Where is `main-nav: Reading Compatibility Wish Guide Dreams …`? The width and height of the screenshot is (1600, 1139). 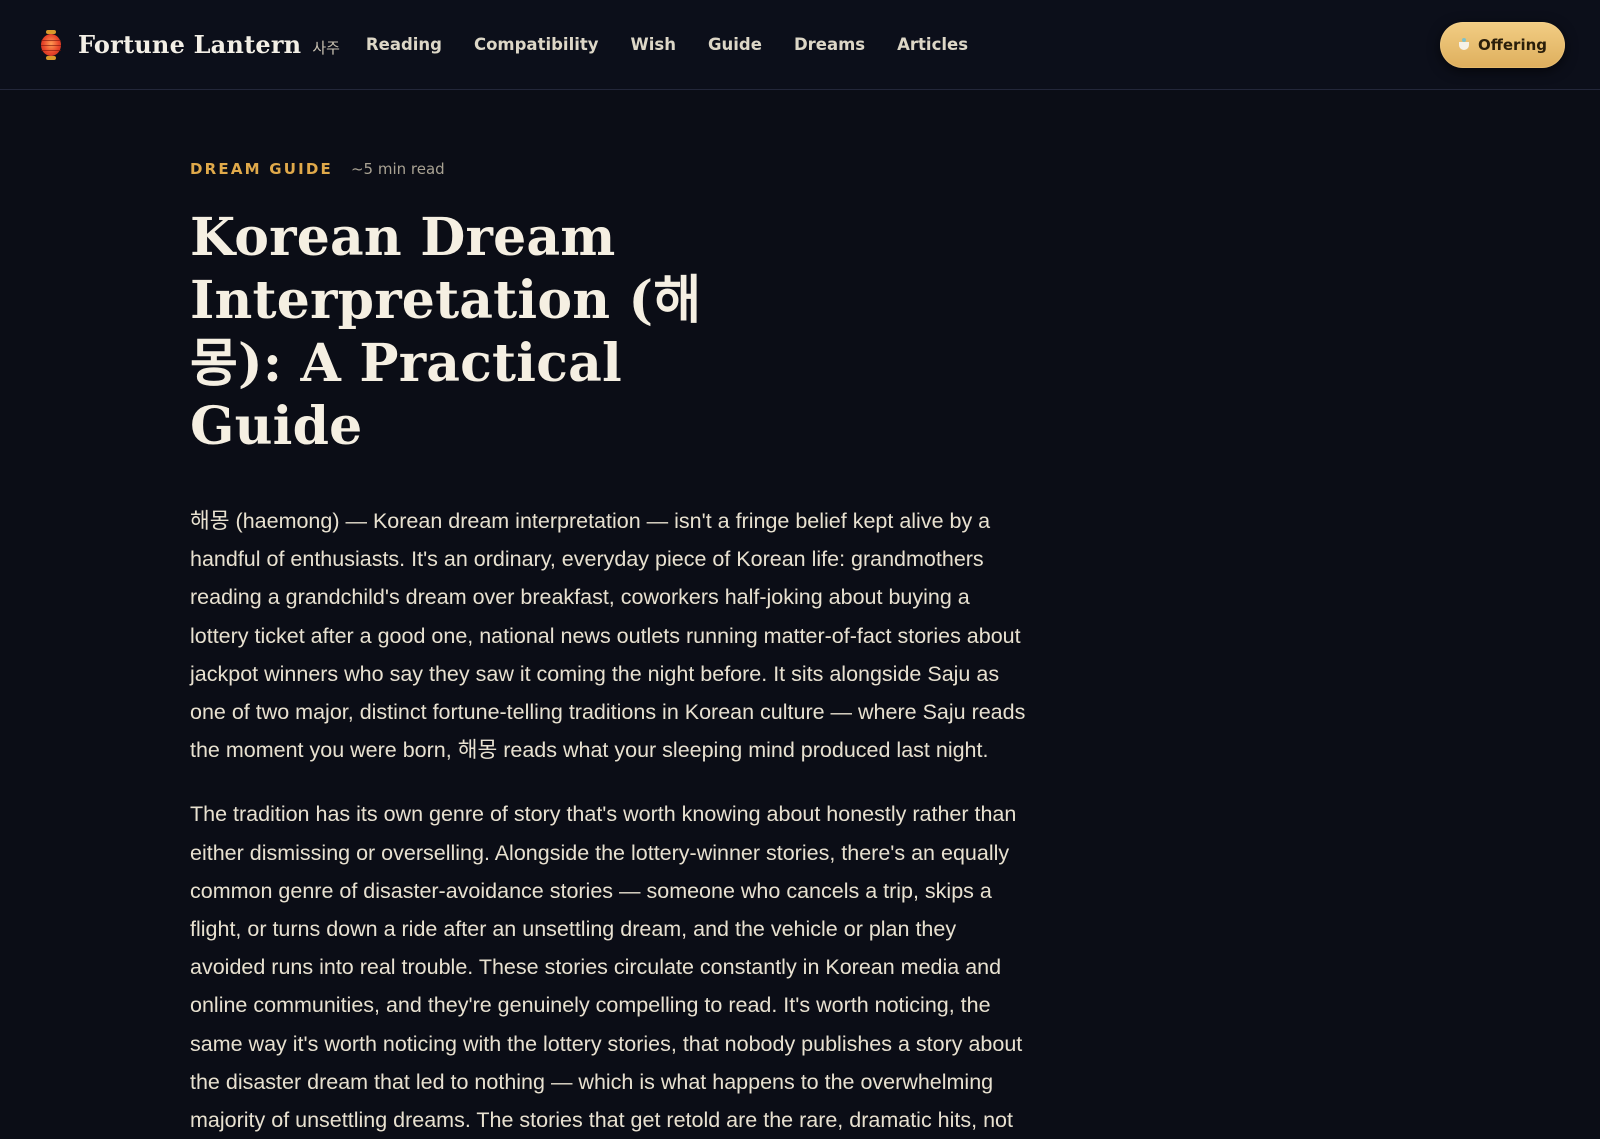 main-nav: Reading Compatibility Wish Guide Dreams … is located at coordinates (683, 45).